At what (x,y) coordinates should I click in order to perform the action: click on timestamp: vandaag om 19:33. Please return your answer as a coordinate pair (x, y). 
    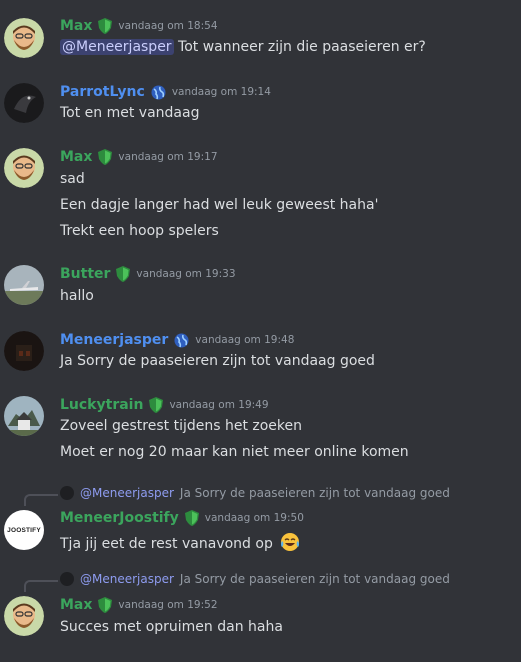
    Looking at the image, I should click on (185, 274).